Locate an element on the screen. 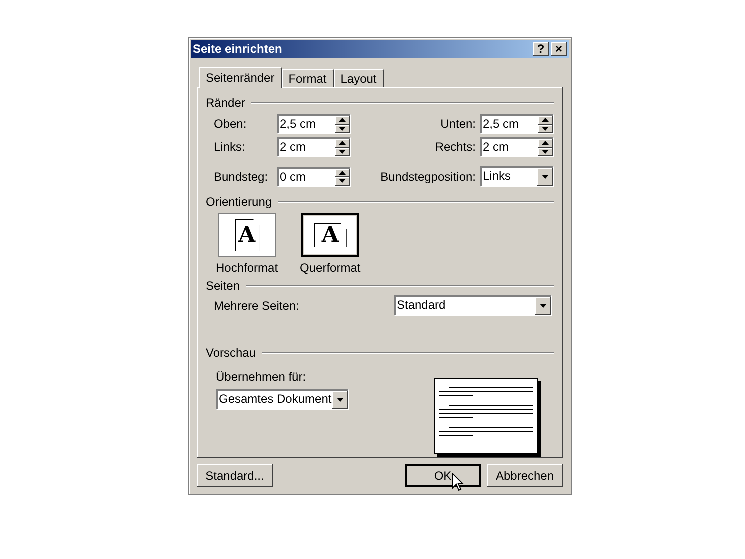  field-label: Links: is located at coordinates (230, 147).